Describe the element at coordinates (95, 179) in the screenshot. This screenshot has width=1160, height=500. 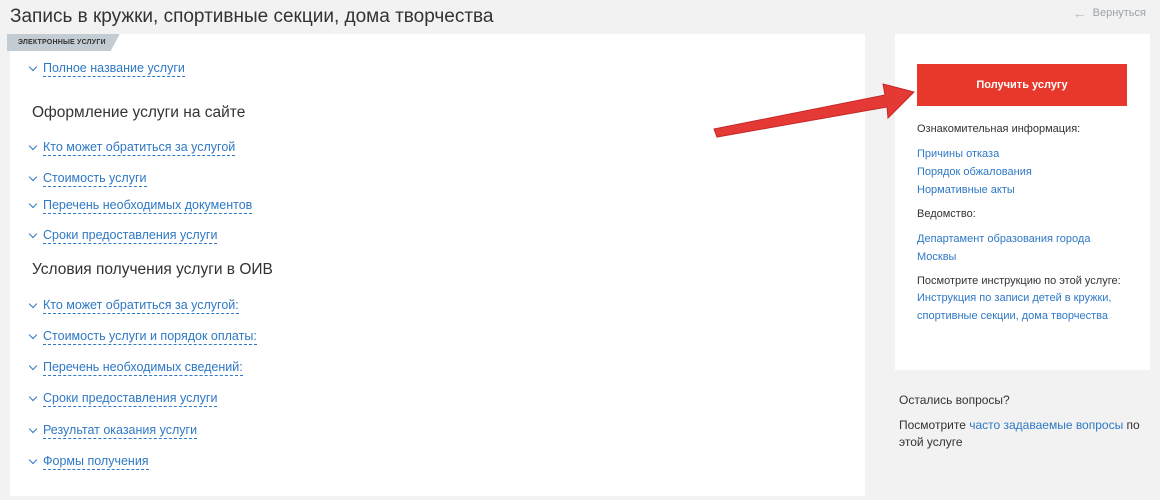
I see `accordion-label: Стоимость услуги` at that location.